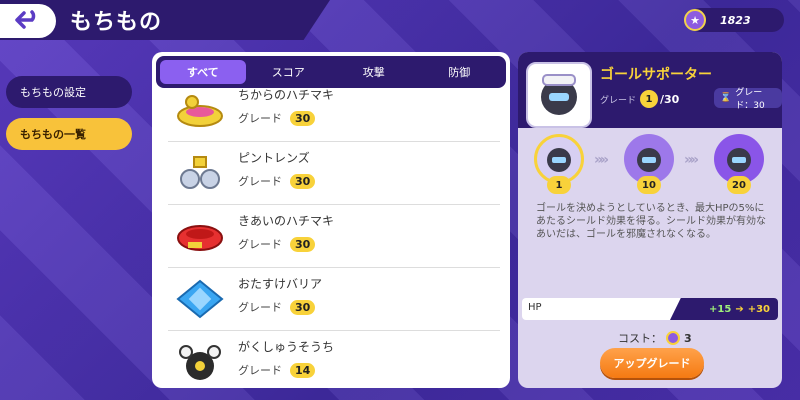 The width and height of the screenshot is (800, 400). I want to click on cost-label: コスト：, so click(640, 338).